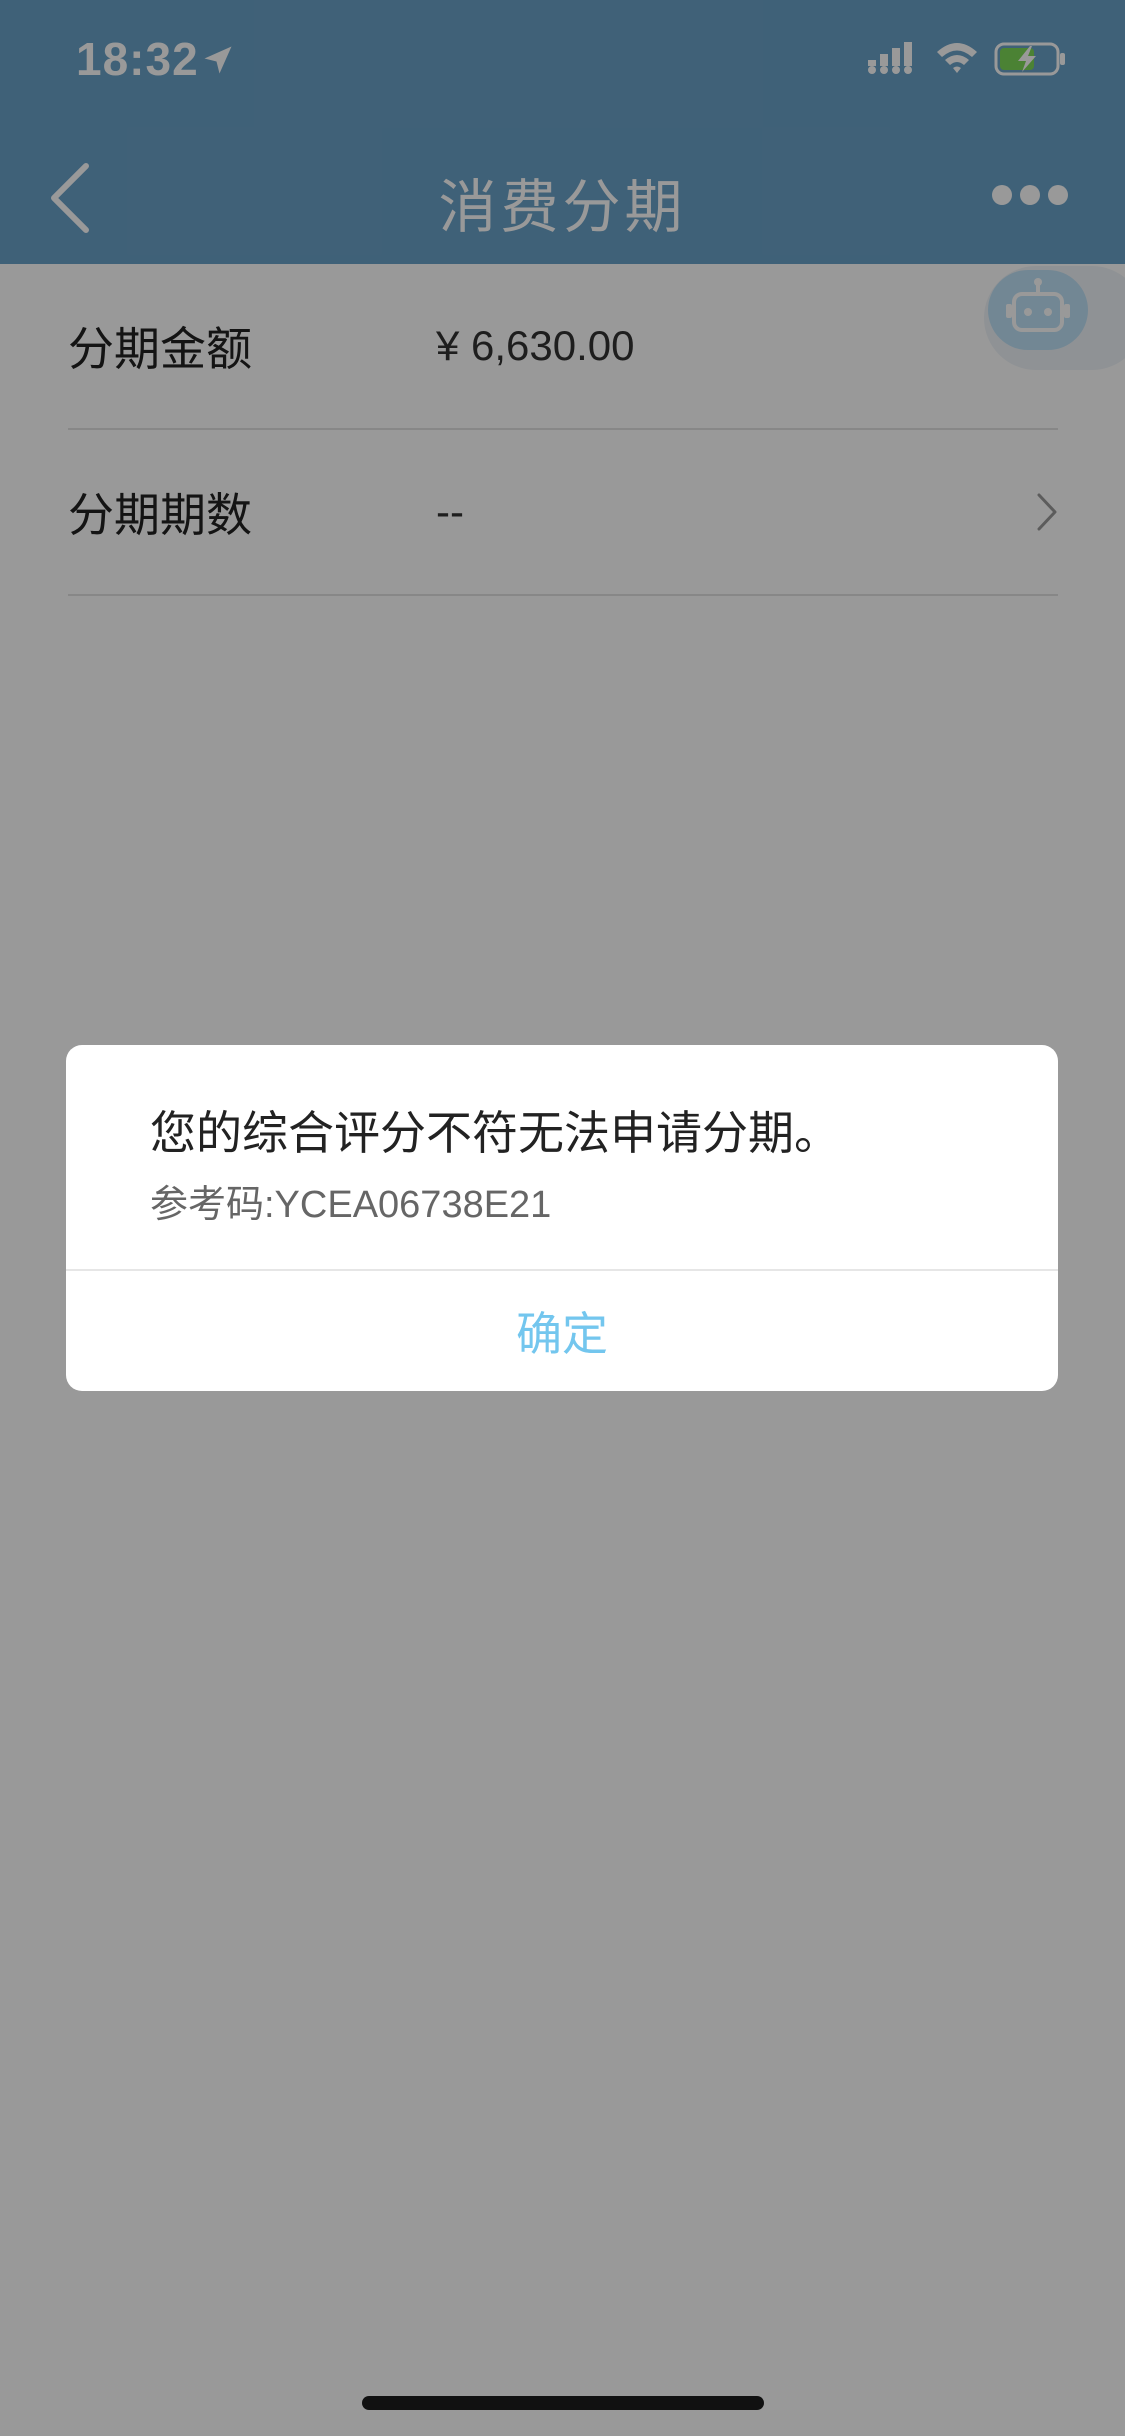 The height and width of the screenshot is (2436, 1125). I want to click on dialog-reference-code: 参考码:YCEA06738E21, so click(351, 1205).